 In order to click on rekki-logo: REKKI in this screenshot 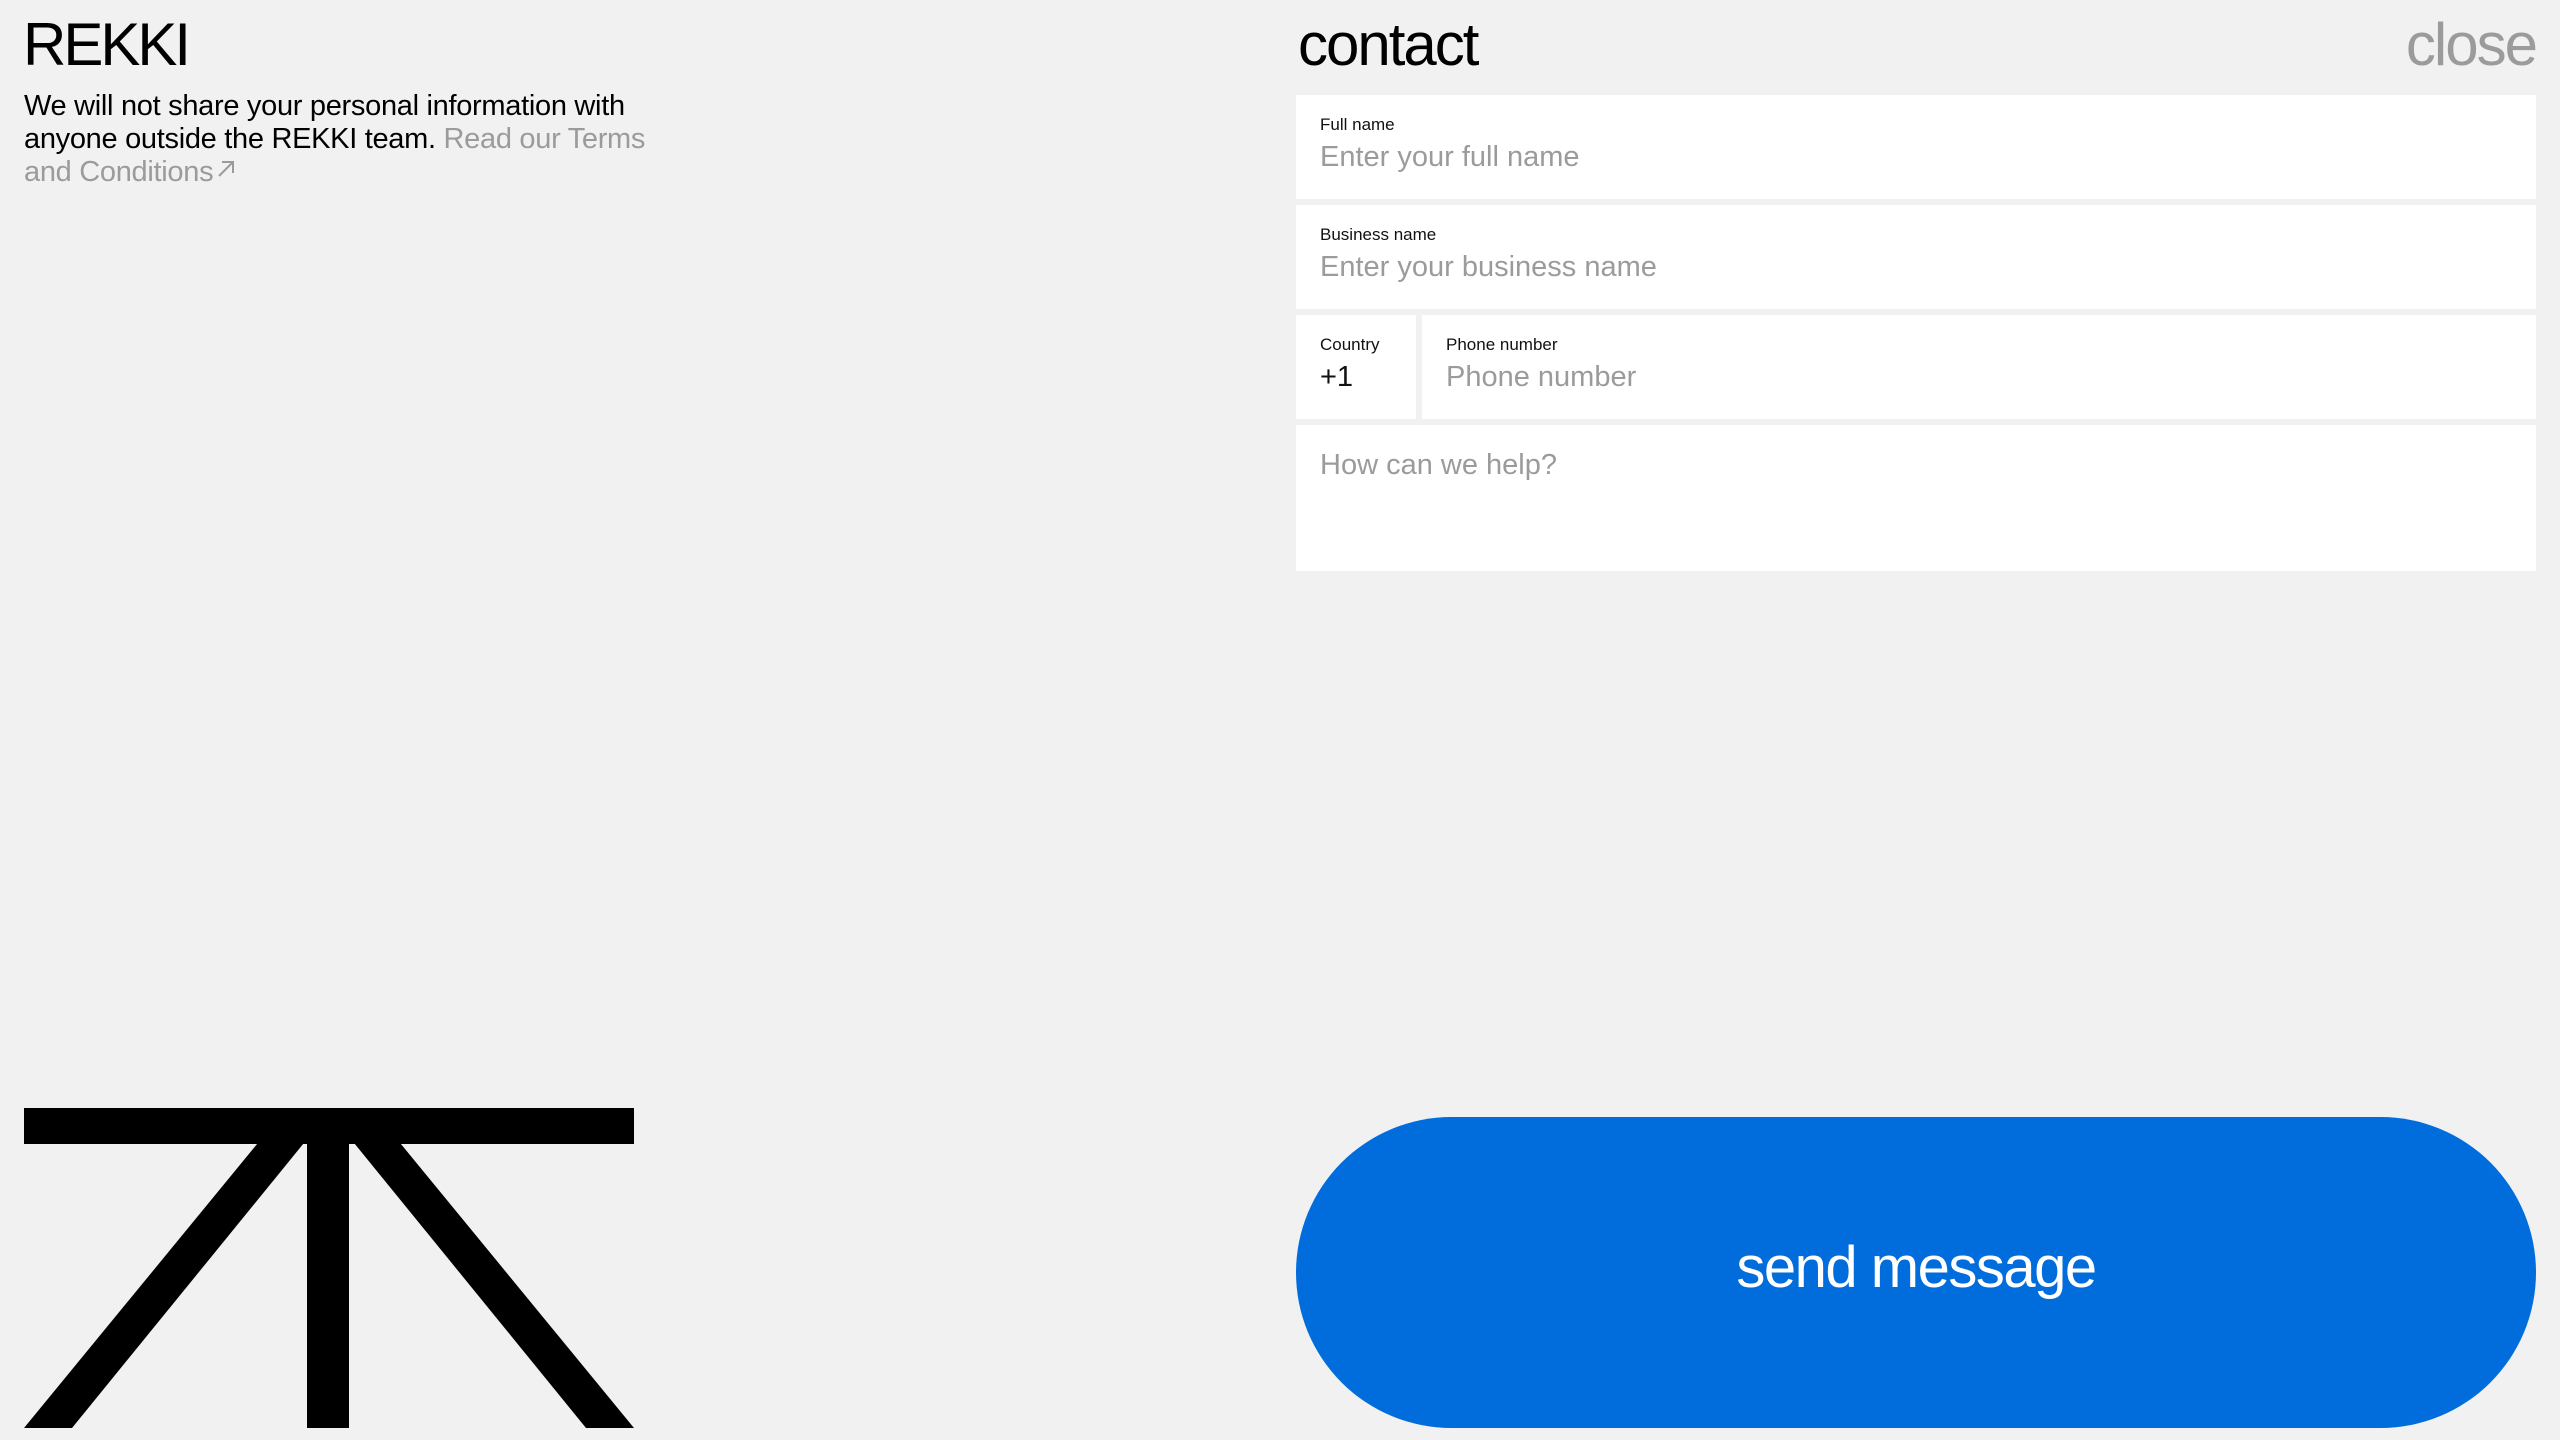, I will do `click(107, 45)`.